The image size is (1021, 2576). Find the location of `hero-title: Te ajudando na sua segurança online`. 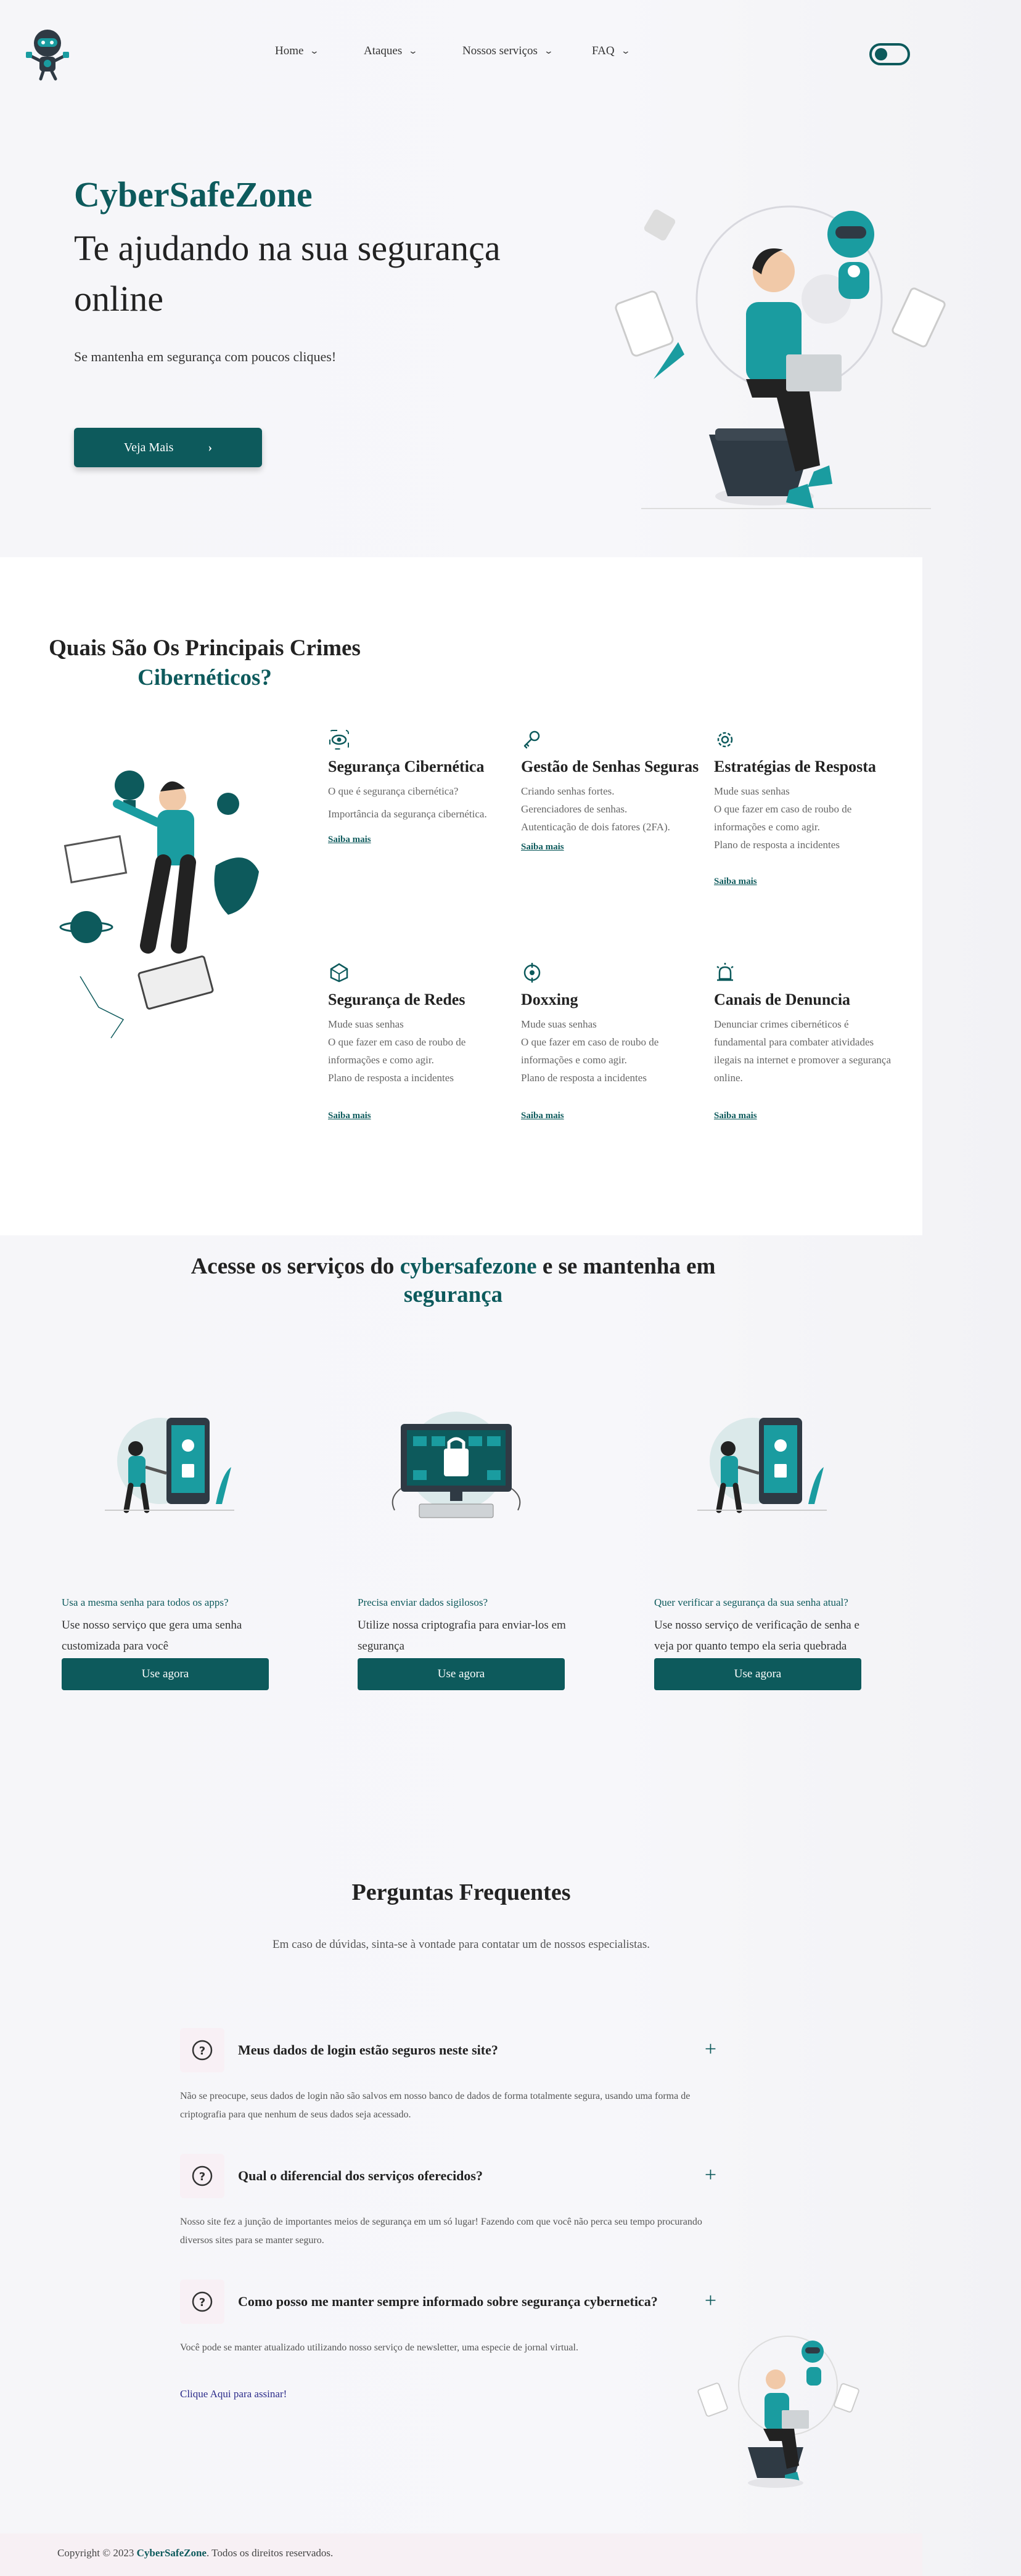

hero-title: Te ajudando na sua segurança online is located at coordinates (287, 273).